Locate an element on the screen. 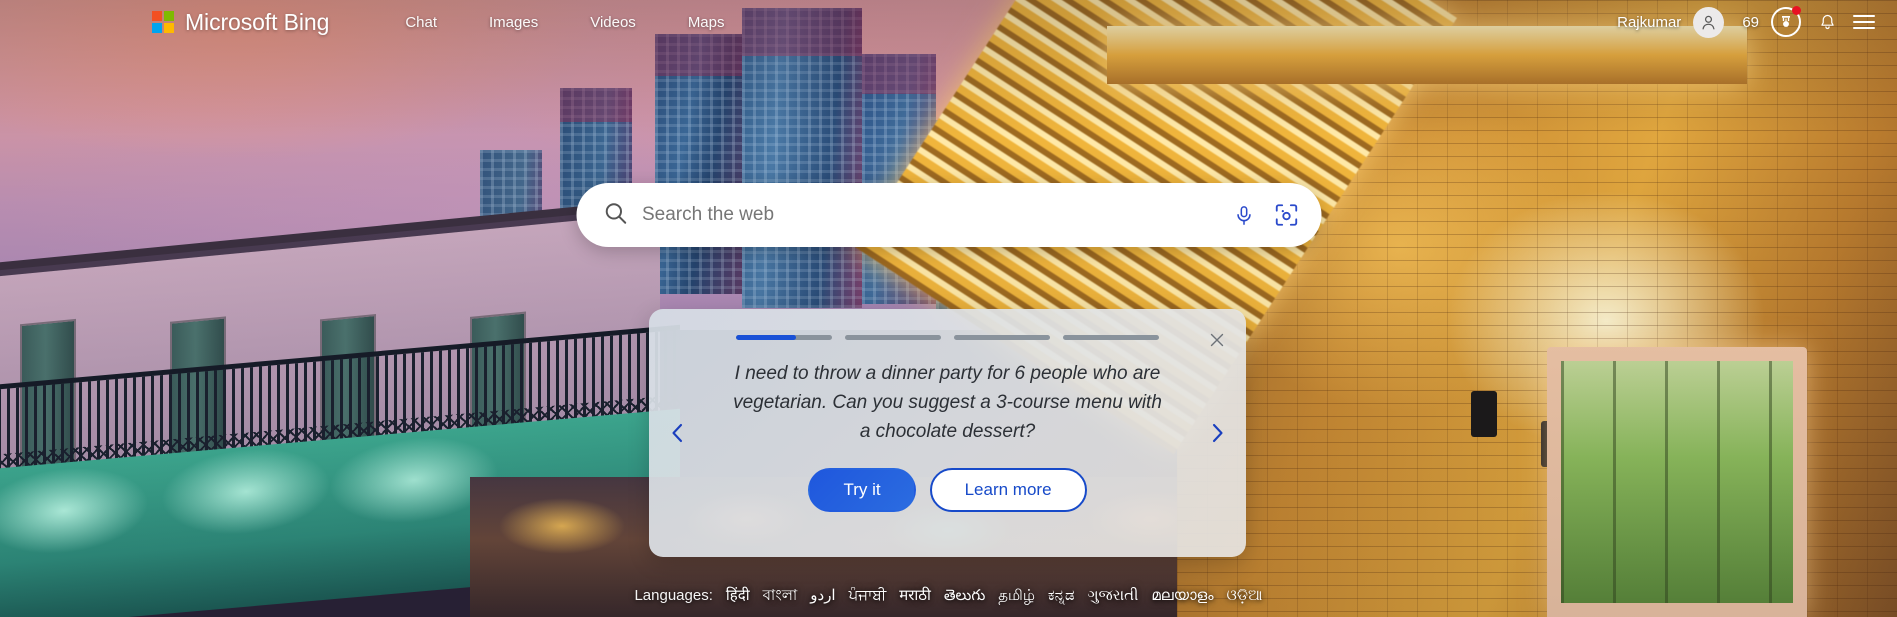  visual-search-button is located at coordinates (1286, 215).